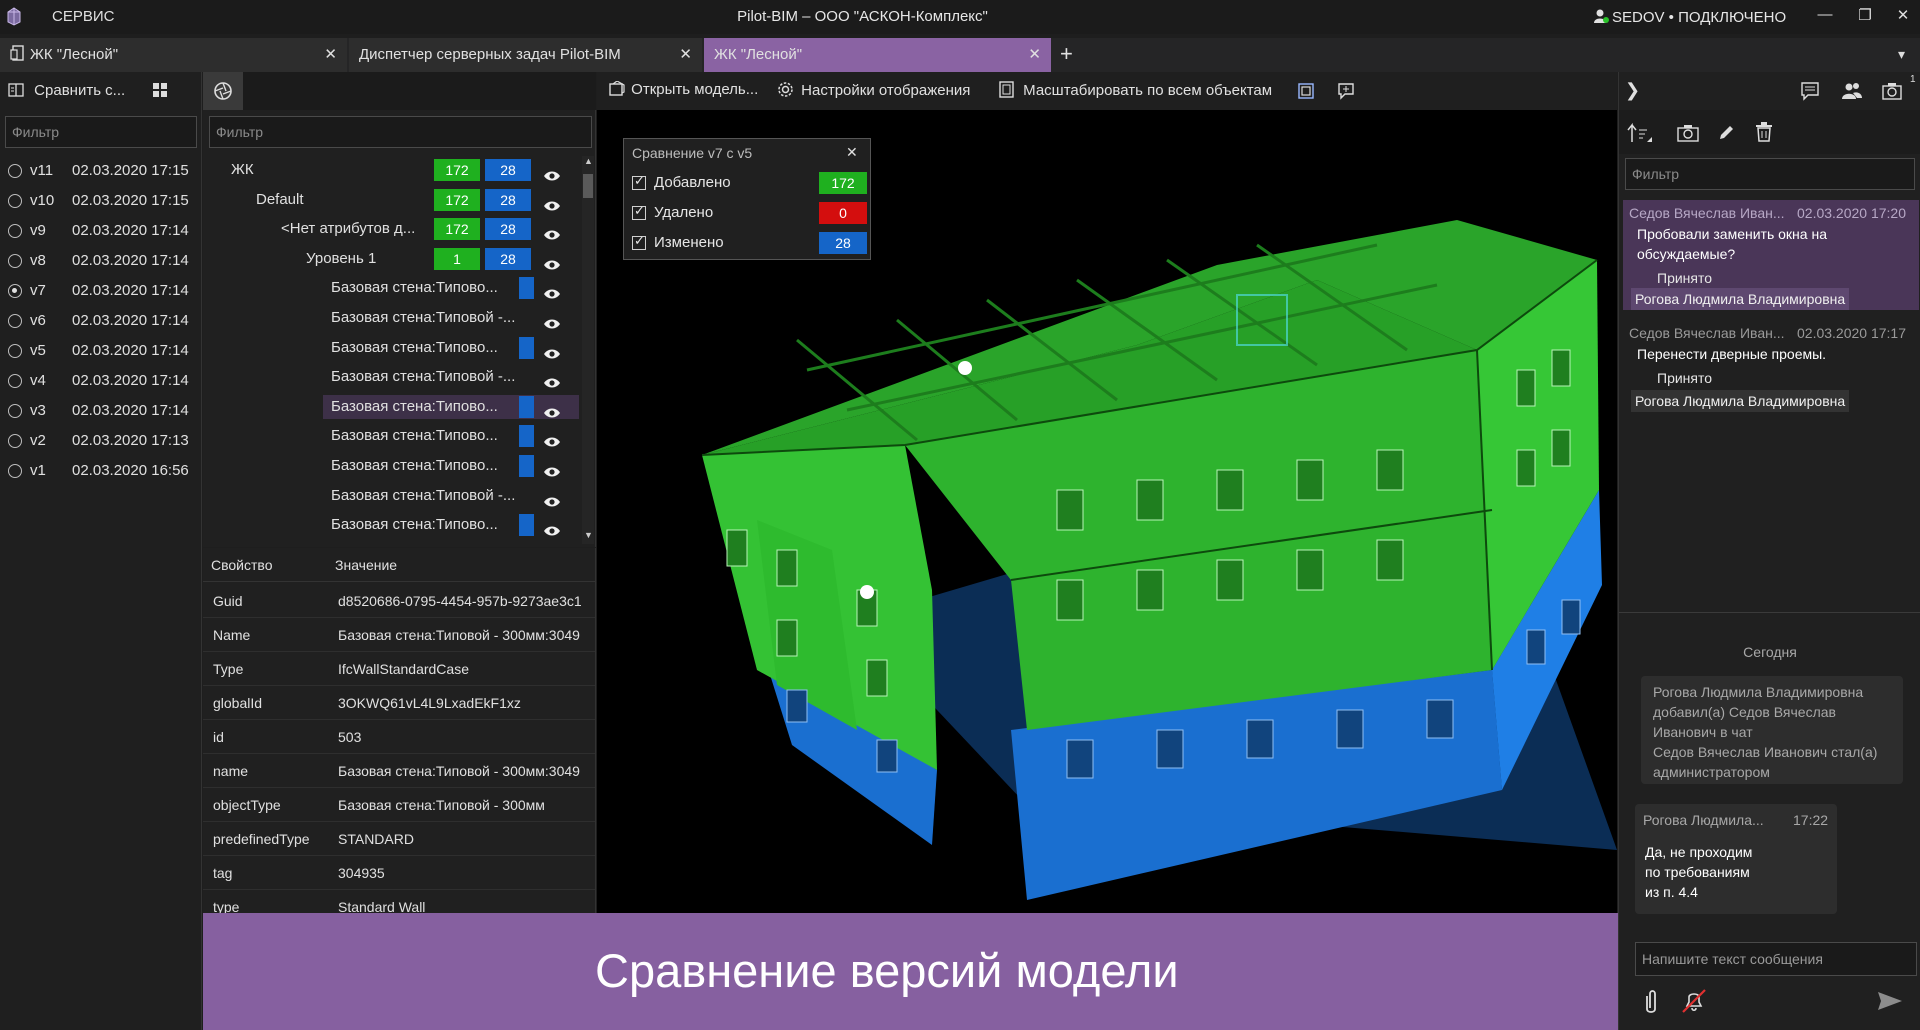  What do you see at coordinates (399, 669) in the screenshot?
I see `property-row: Type IfcWallStandardCase` at bounding box center [399, 669].